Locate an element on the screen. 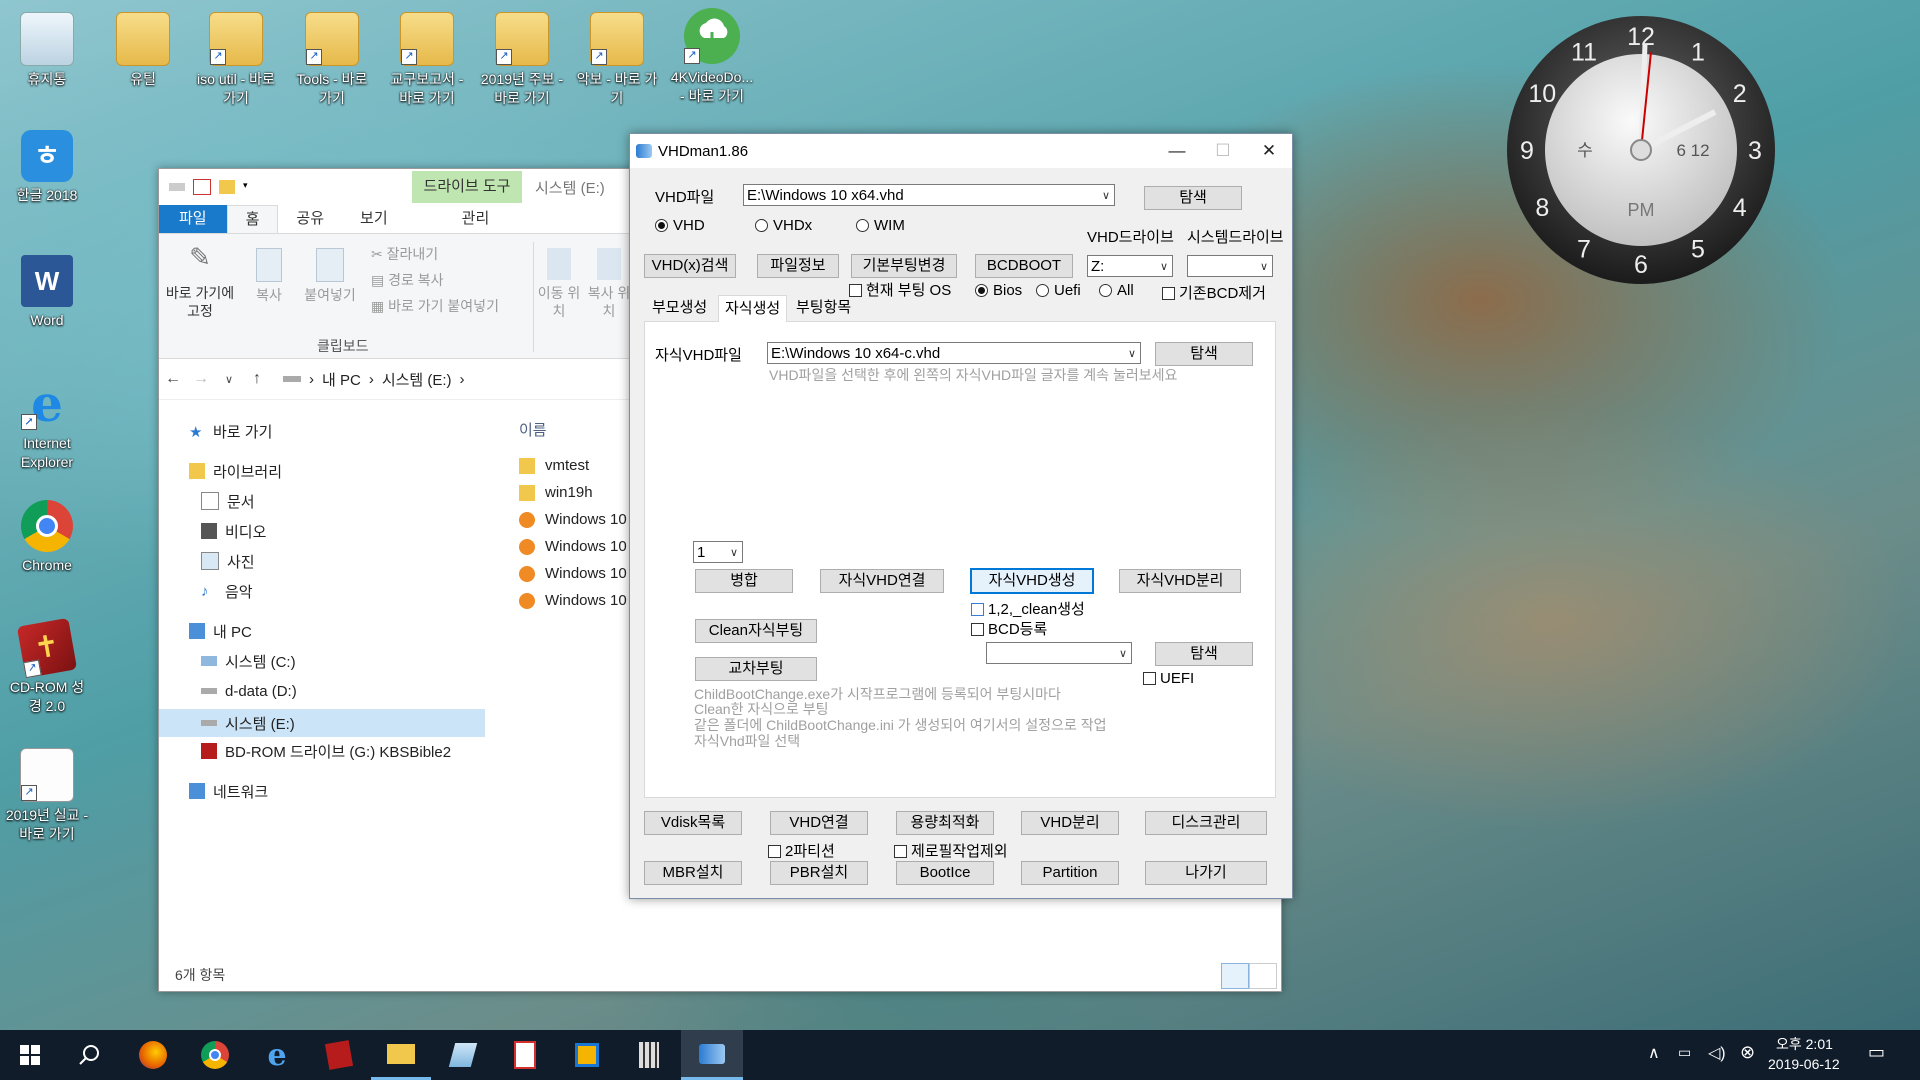 The image size is (1920, 1080). volume-icon: ◁) is located at coordinates (1717, 1053).